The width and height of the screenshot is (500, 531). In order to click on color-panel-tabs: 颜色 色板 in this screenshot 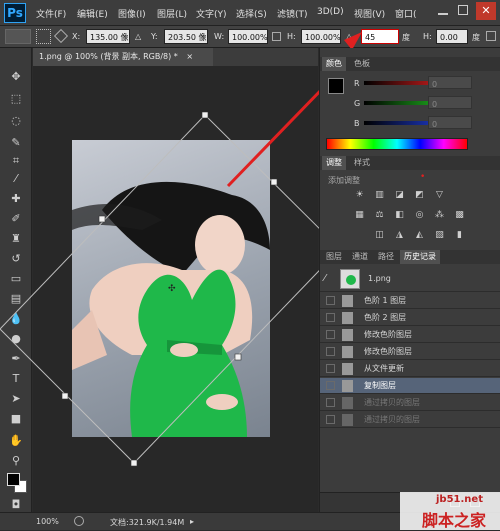, I will do `click(410, 64)`.